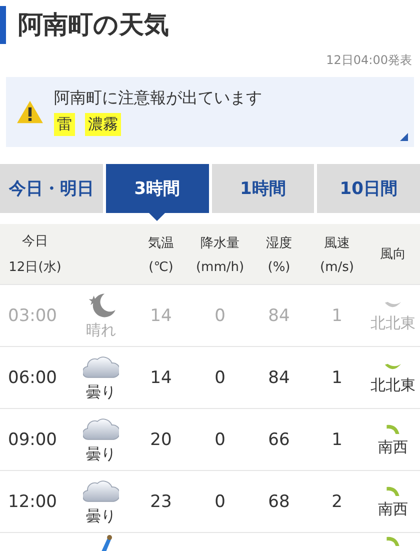 This screenshot has width=420, height=551. Describe the element at coordinates (35, 241) in the screenshot. I see `column-header: 今日` at that location.